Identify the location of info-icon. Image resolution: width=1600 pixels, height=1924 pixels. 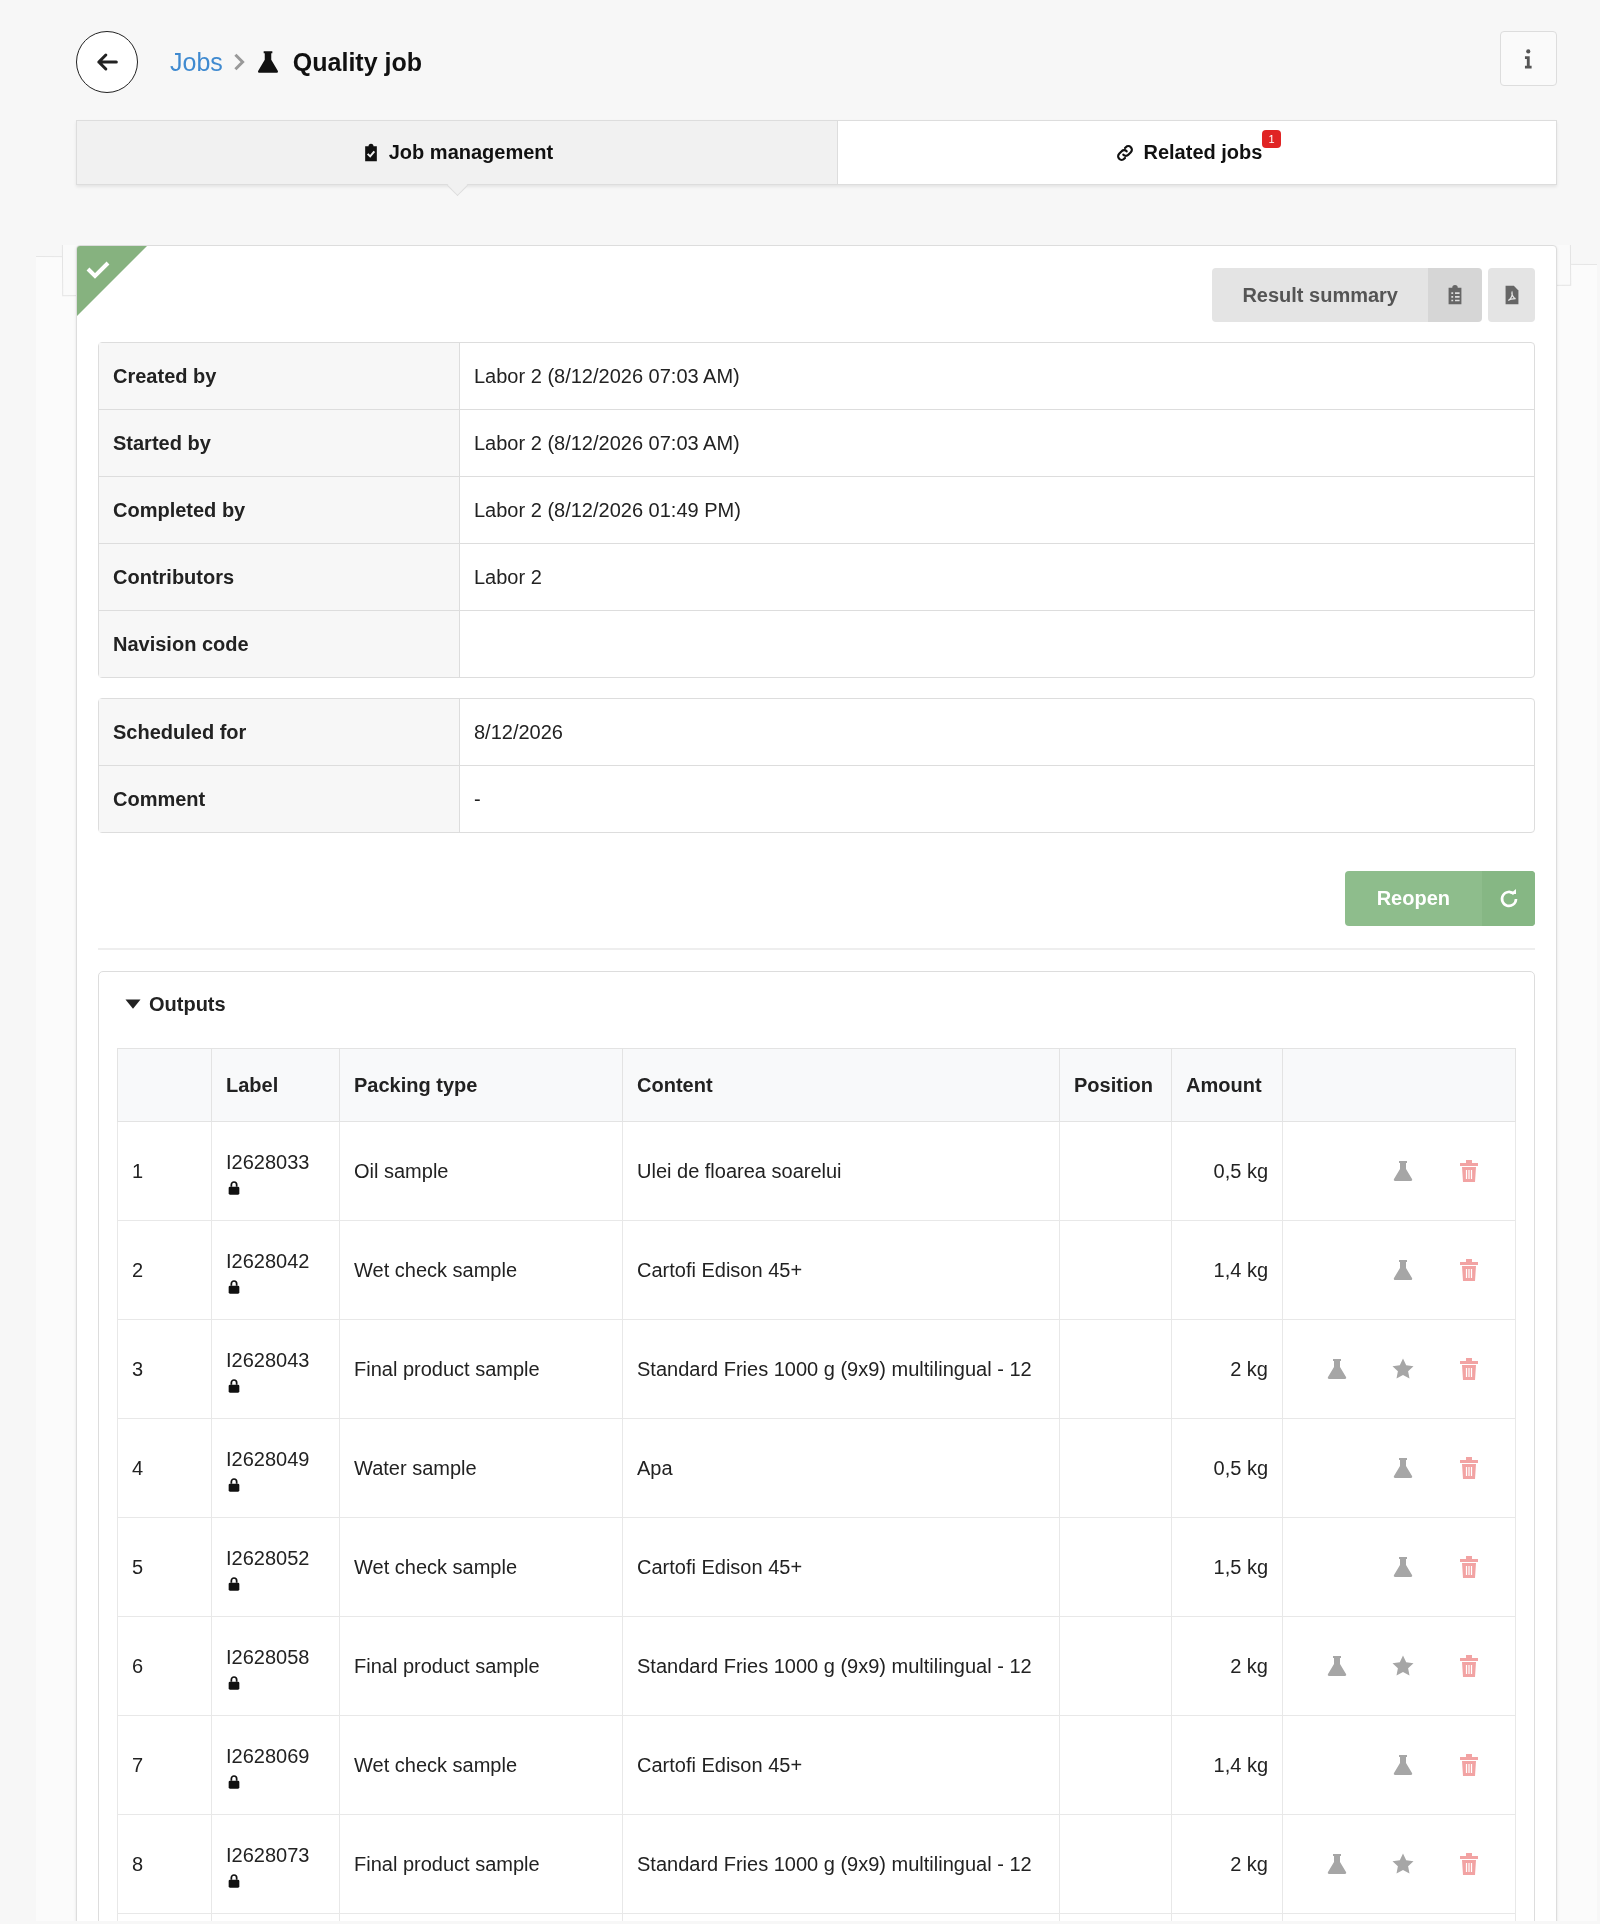
(1528, 58).